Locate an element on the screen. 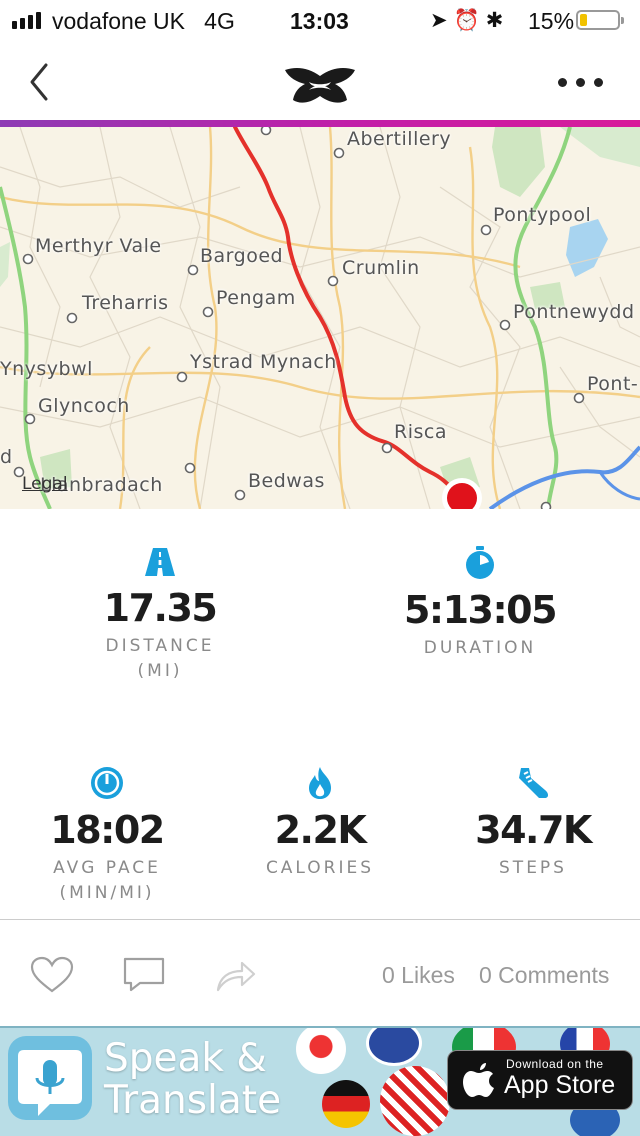  map-label: Risca is located at coordinates (420, 432).